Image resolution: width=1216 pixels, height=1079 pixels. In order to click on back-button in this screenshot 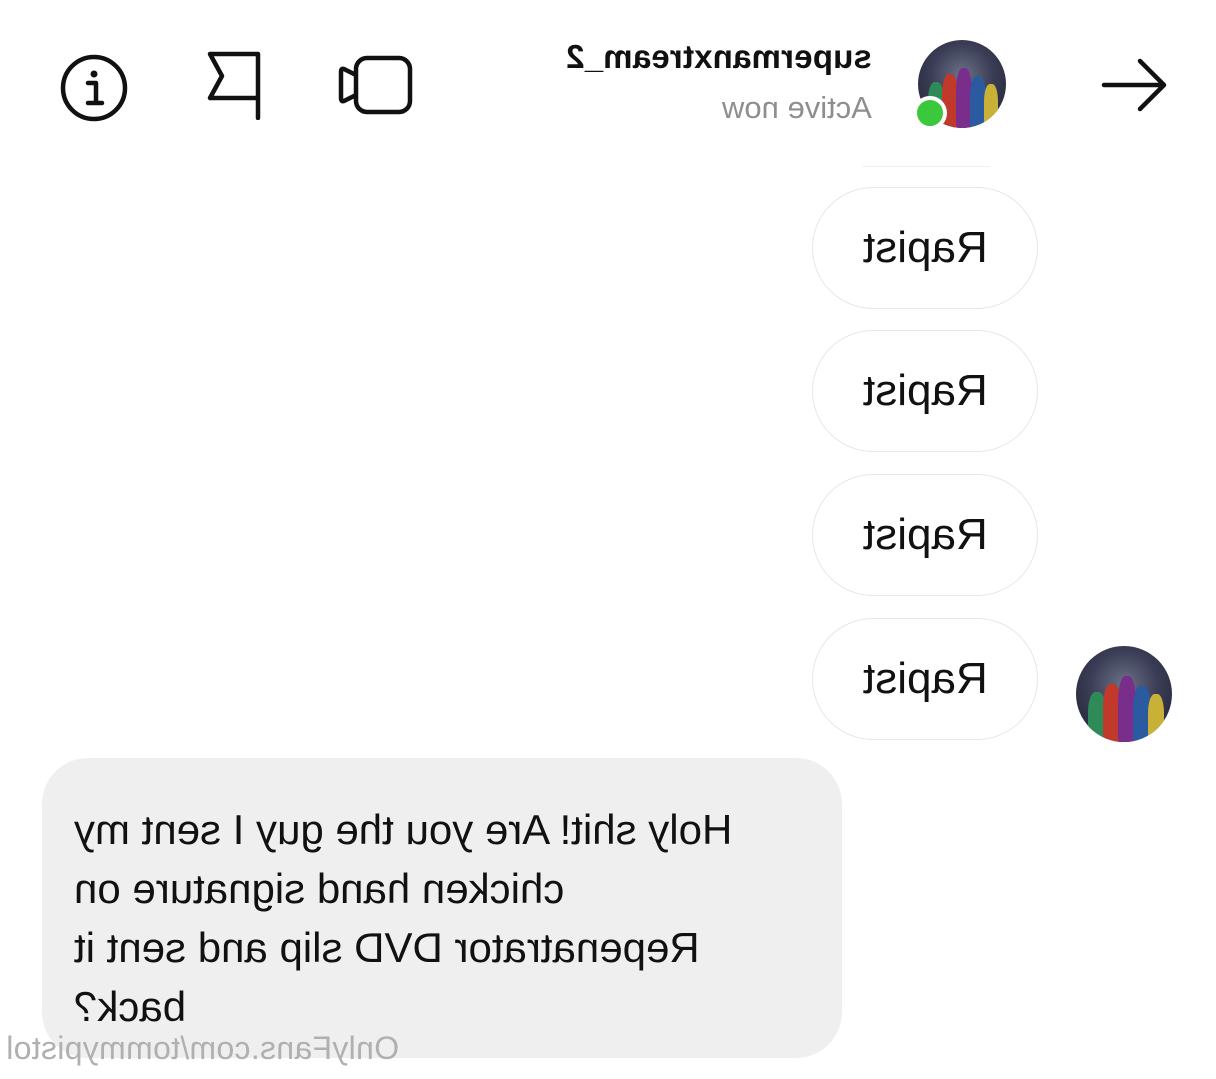, I will do `click(1135, 85)`.